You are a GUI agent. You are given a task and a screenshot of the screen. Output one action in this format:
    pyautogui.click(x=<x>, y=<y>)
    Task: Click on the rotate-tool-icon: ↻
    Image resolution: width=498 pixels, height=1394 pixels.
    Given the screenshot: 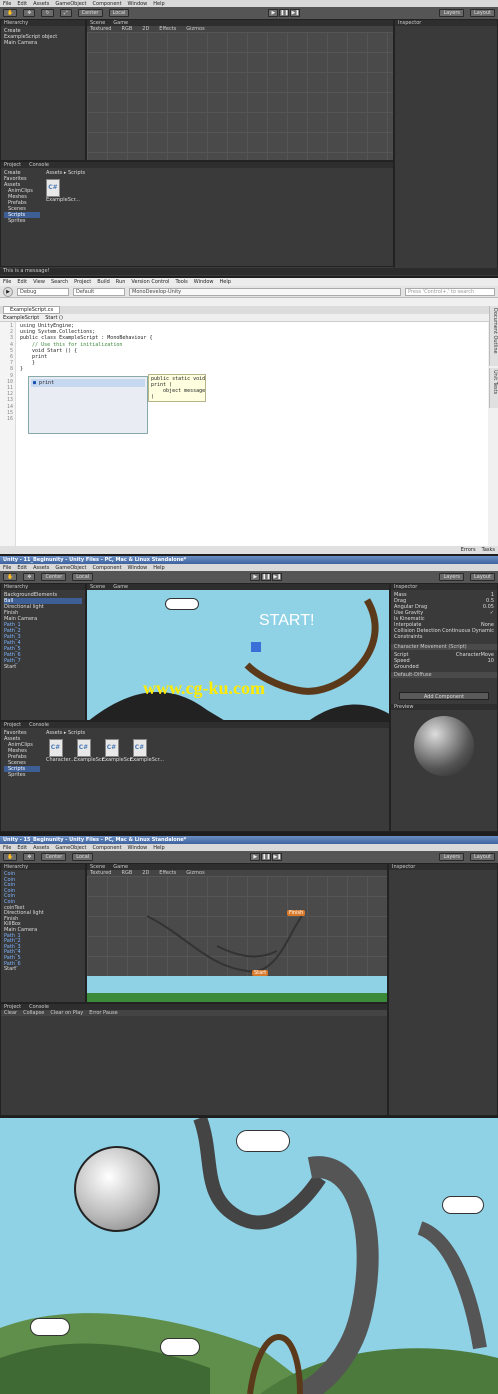 What is the action you would take?
    pyautogui.click(x=47, y=13)
    